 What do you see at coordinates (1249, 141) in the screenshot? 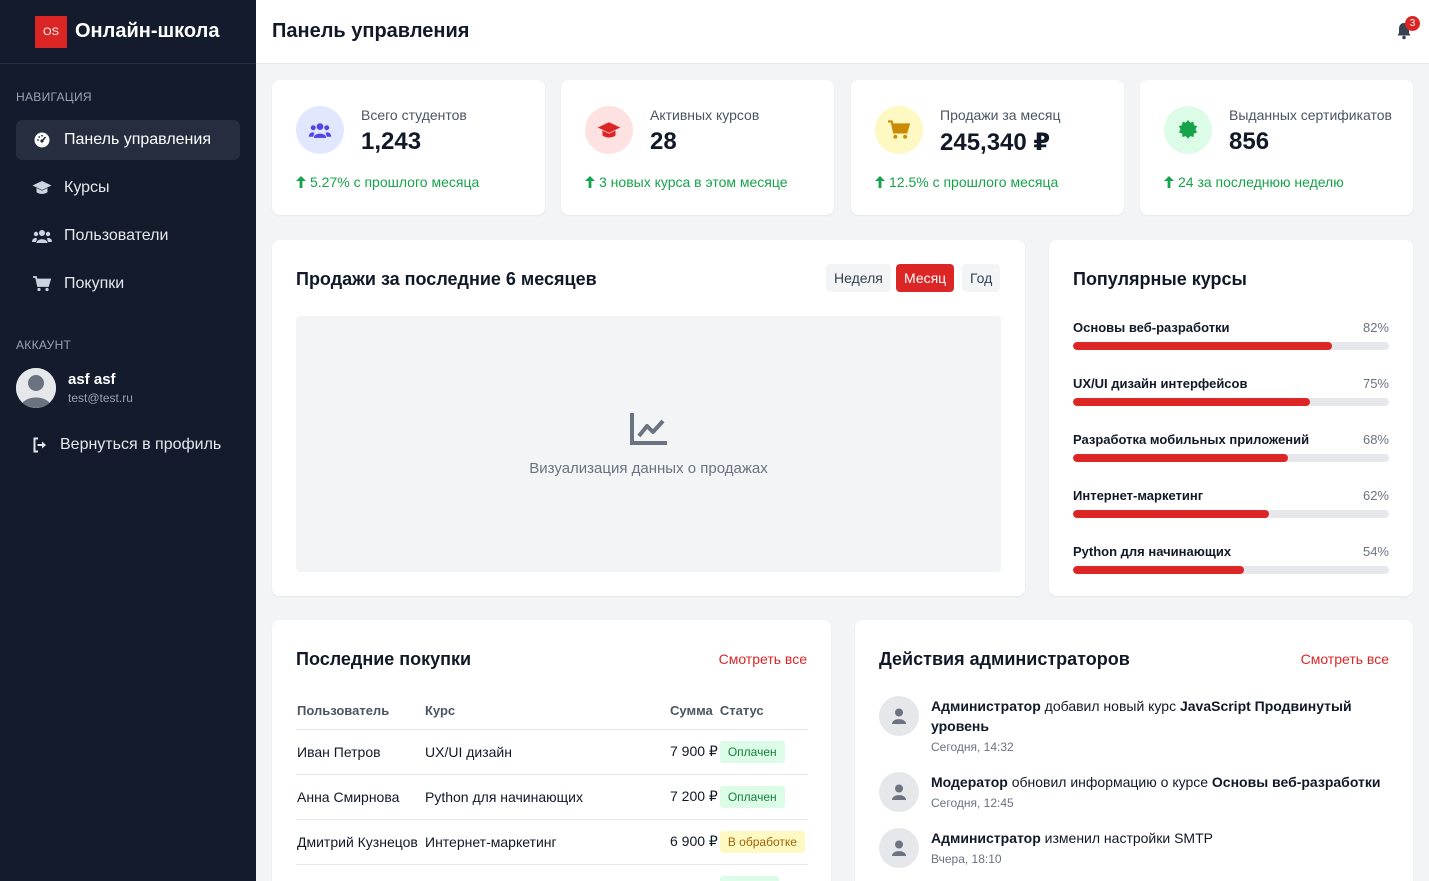
I see `stat-value: 856` at bounding box center [1249, 141].